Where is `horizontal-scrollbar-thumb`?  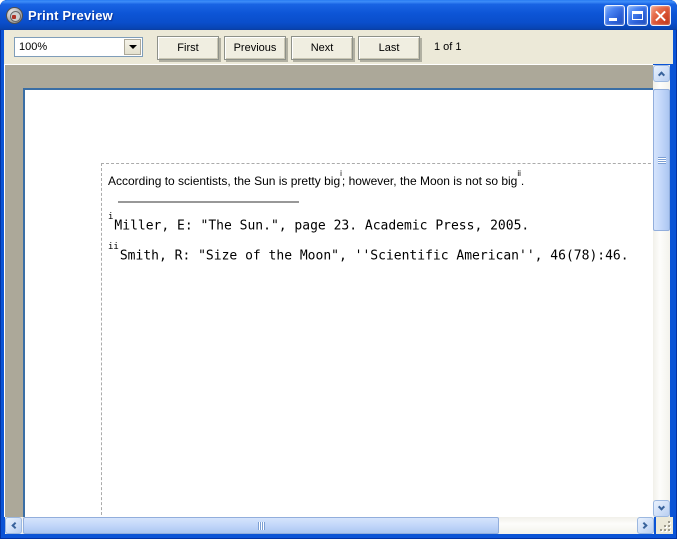 horizontal-scrollbar-thumb is located at coordinates (261, 525).